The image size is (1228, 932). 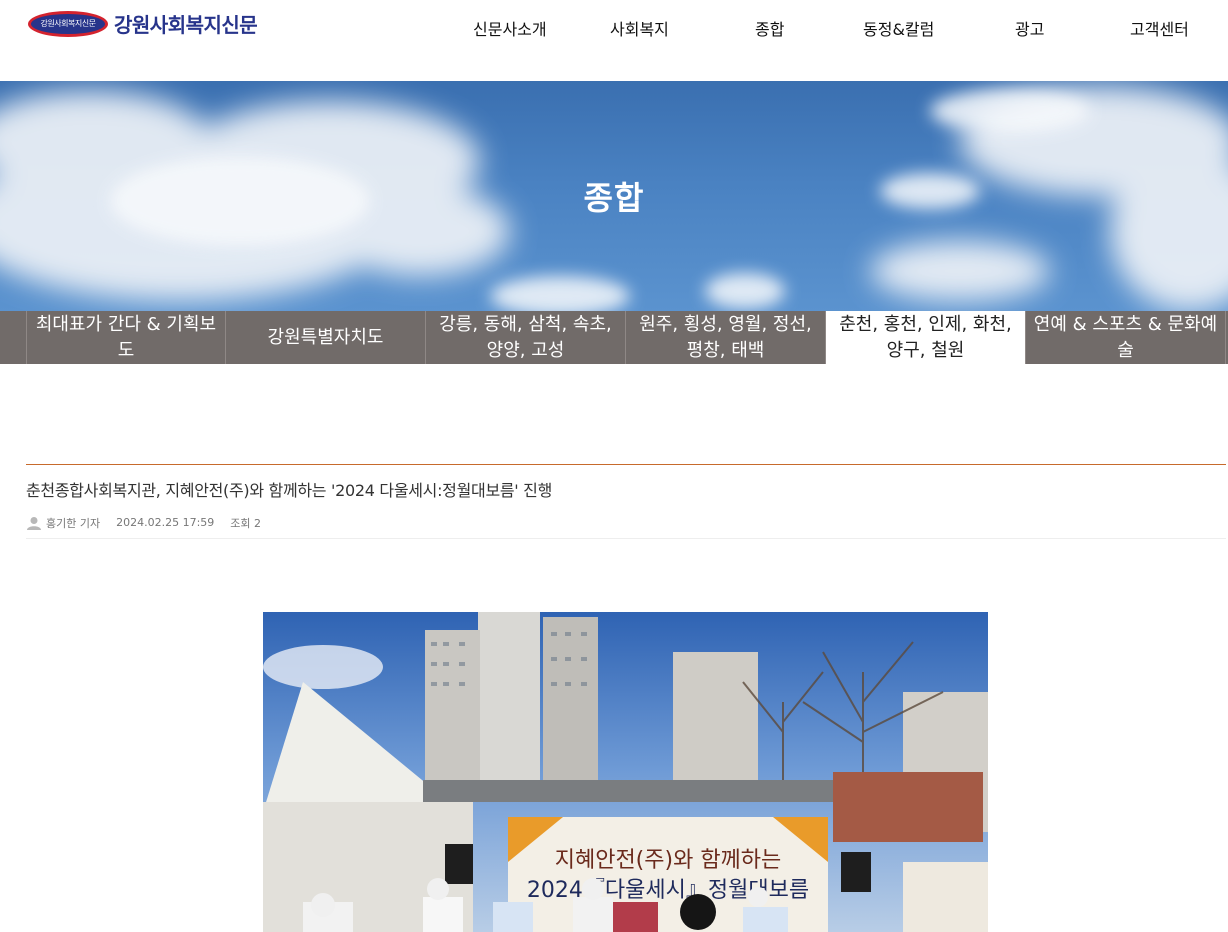 I want to click on tab-entertainment-sports-culture: 연예 & 스포츠 & 문화예술, so click(x=1126, y=337).